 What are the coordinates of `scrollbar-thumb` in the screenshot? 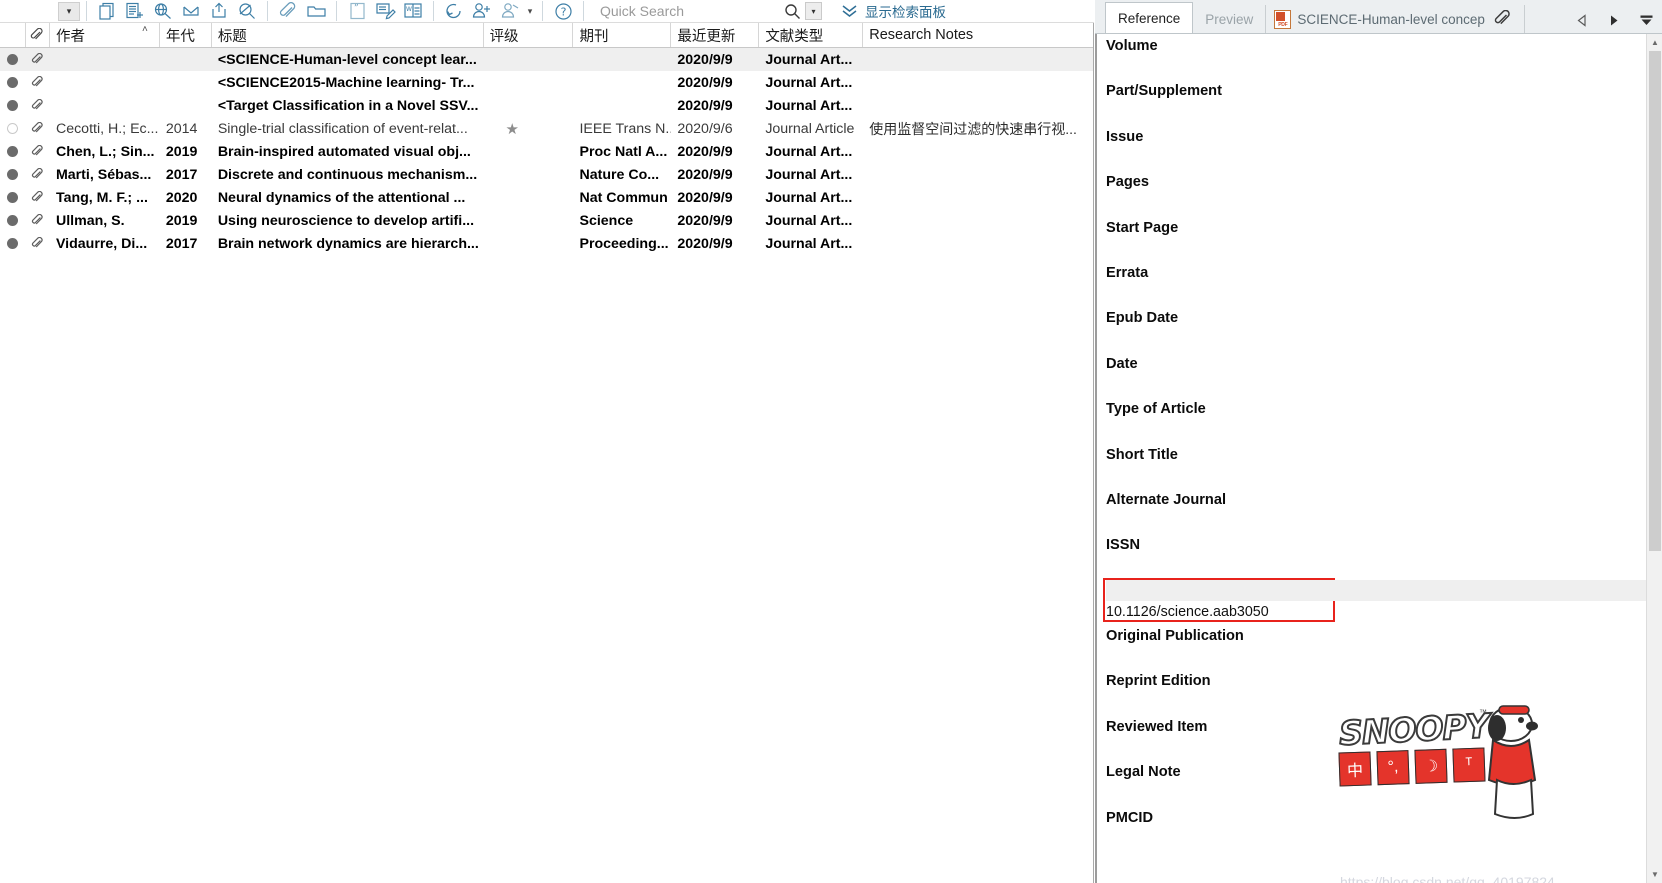 It's located at (1655, 301).